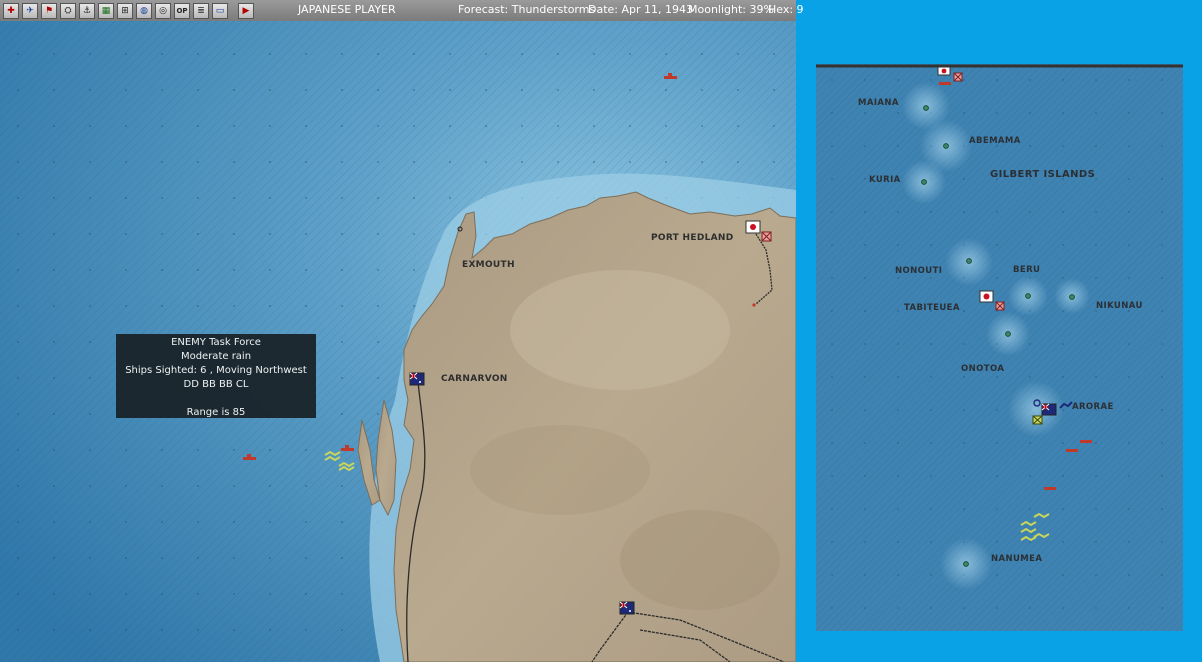  I want to click on arorae-label: ARORAE, so click(1093, 407).